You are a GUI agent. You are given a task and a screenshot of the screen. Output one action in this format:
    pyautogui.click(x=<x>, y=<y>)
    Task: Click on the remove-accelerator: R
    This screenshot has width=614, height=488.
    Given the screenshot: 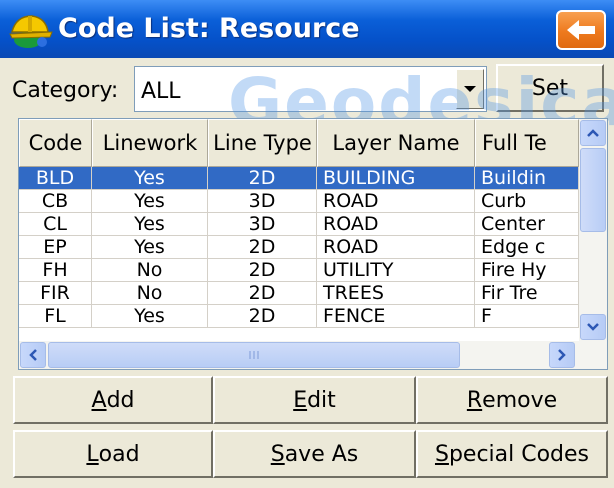 What is the action you would take?
    pyautogui.click(x=474, y=400)
    